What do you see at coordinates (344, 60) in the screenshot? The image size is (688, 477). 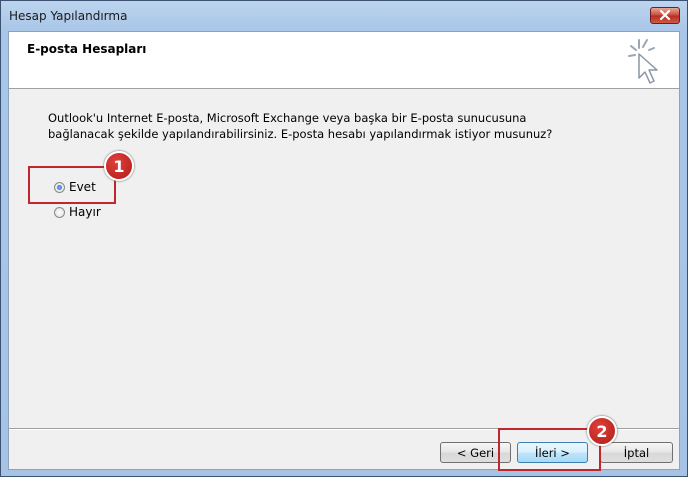 I see `header-panel: E-posta Hesapları` at bounding box center [344, 60].